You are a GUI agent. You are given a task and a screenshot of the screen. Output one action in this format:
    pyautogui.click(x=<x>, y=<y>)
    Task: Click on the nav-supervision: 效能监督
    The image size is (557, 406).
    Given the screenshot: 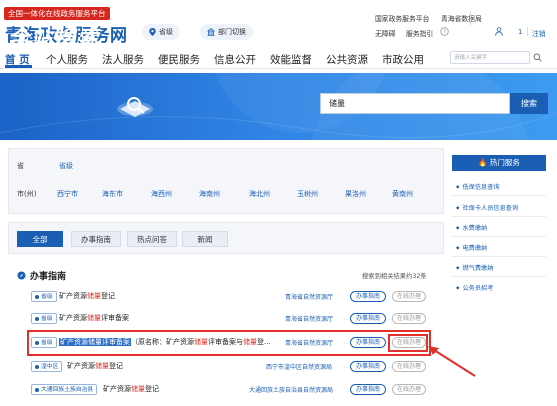 What is the action you would take?
    pyautogui.click(x=291, y=59)
    